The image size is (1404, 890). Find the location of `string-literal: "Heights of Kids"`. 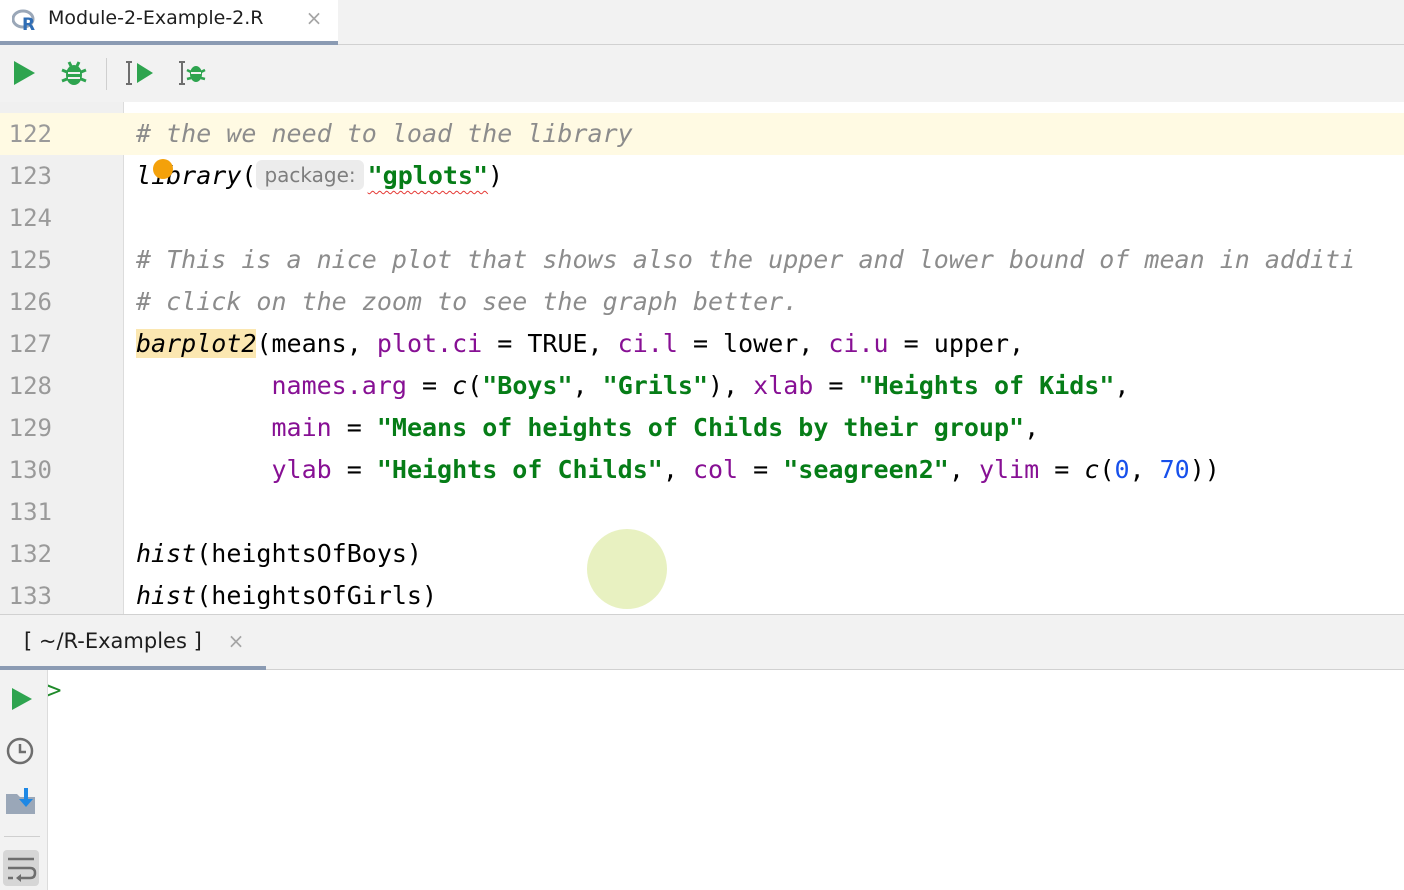

string-literal: "Heights of Kids" is located at coordinates (986, 385).